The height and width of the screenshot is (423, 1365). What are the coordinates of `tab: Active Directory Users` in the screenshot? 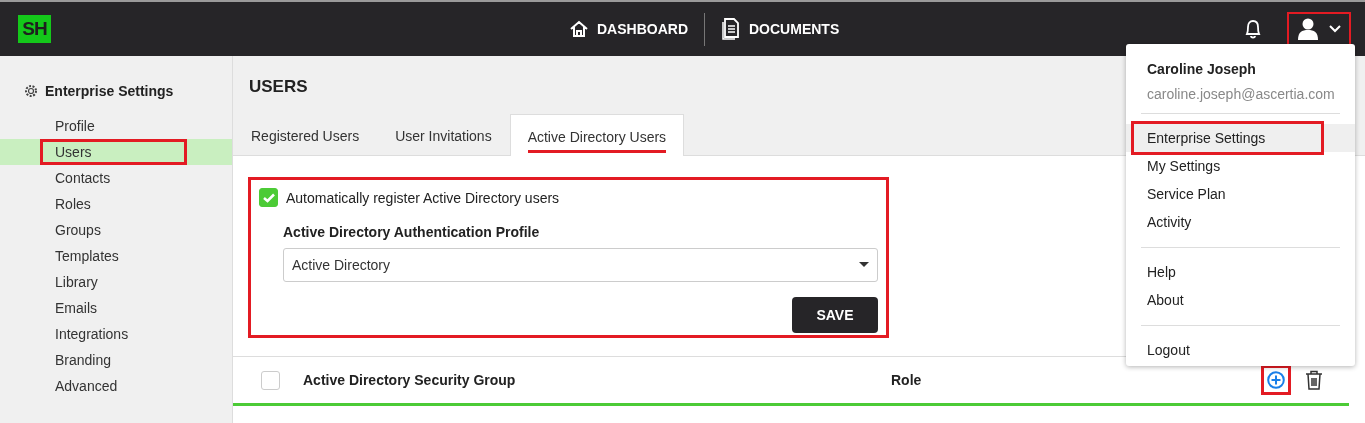 It's located at (597, 135).